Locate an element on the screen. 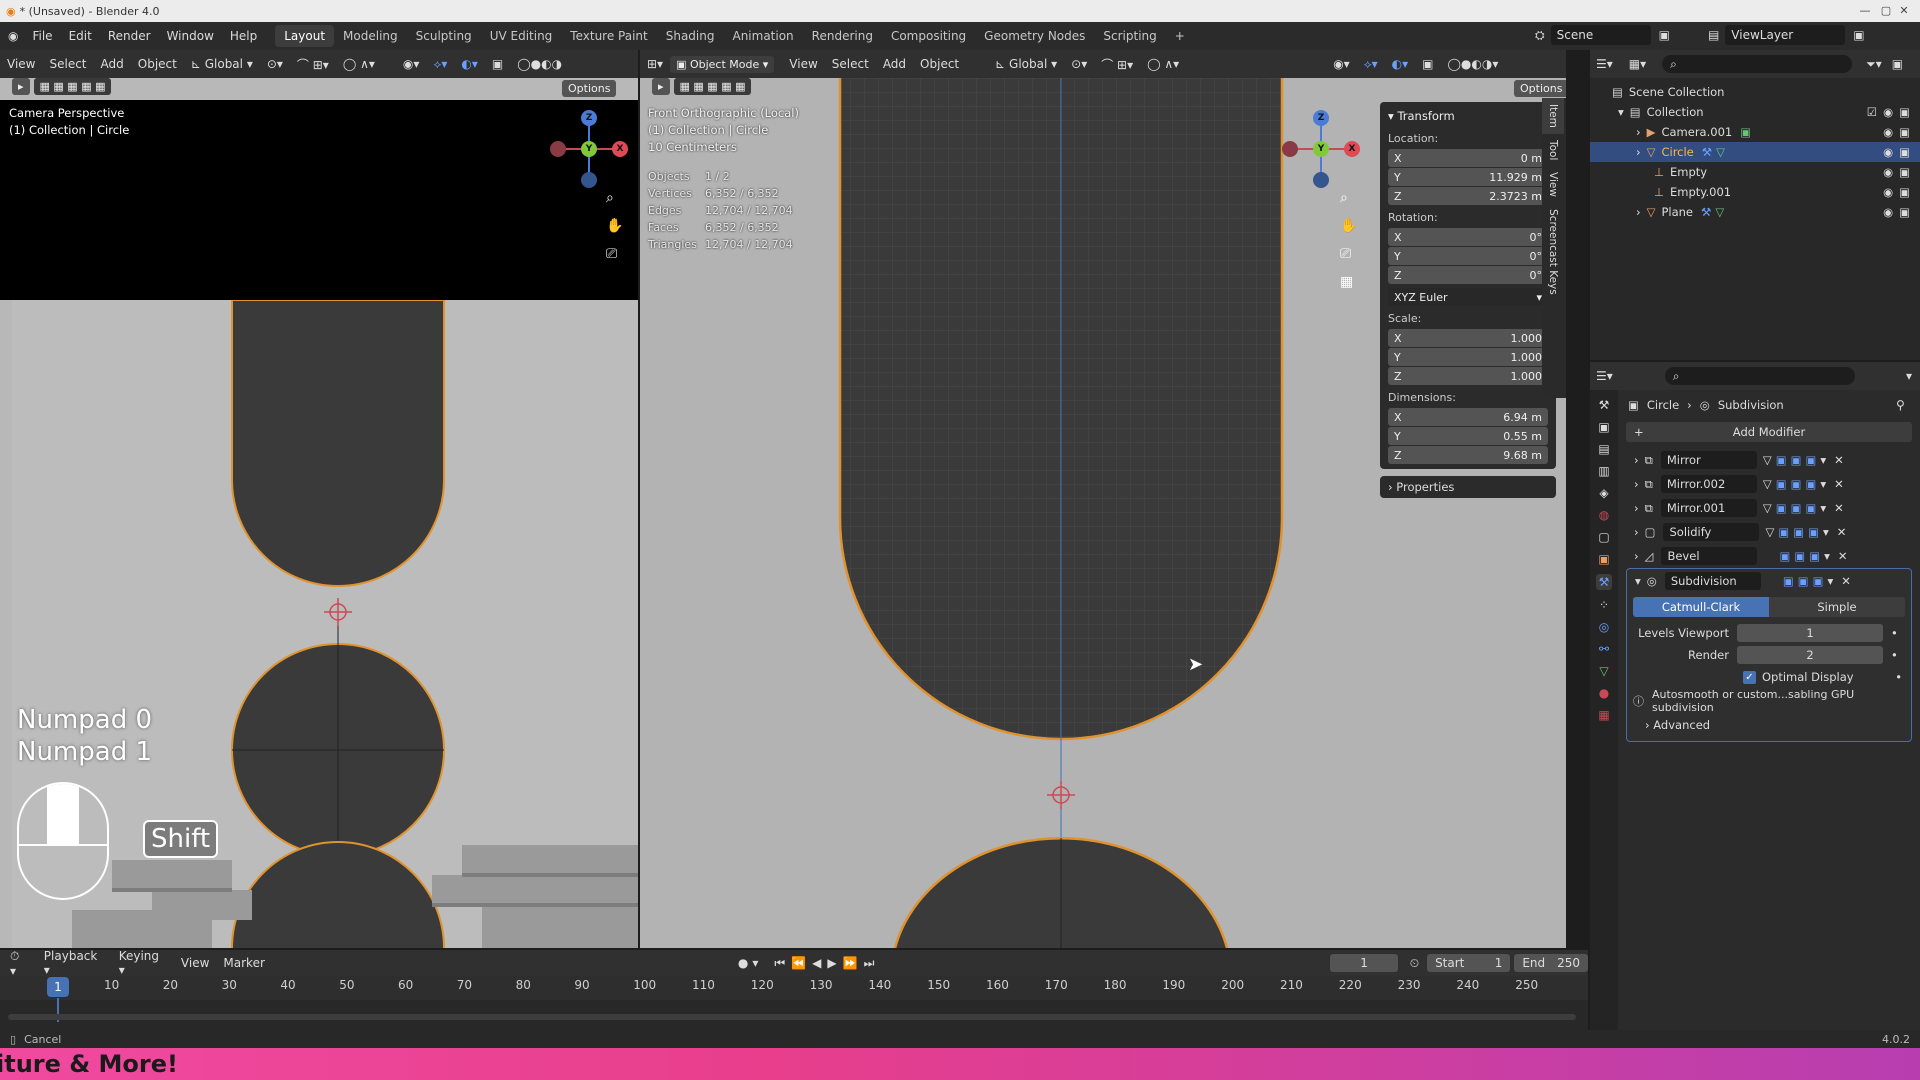 The height and width of the screenshot is (1080, 1920). dimensions-y-field: Y 0.55 m is located at coordinates (1468, 436).